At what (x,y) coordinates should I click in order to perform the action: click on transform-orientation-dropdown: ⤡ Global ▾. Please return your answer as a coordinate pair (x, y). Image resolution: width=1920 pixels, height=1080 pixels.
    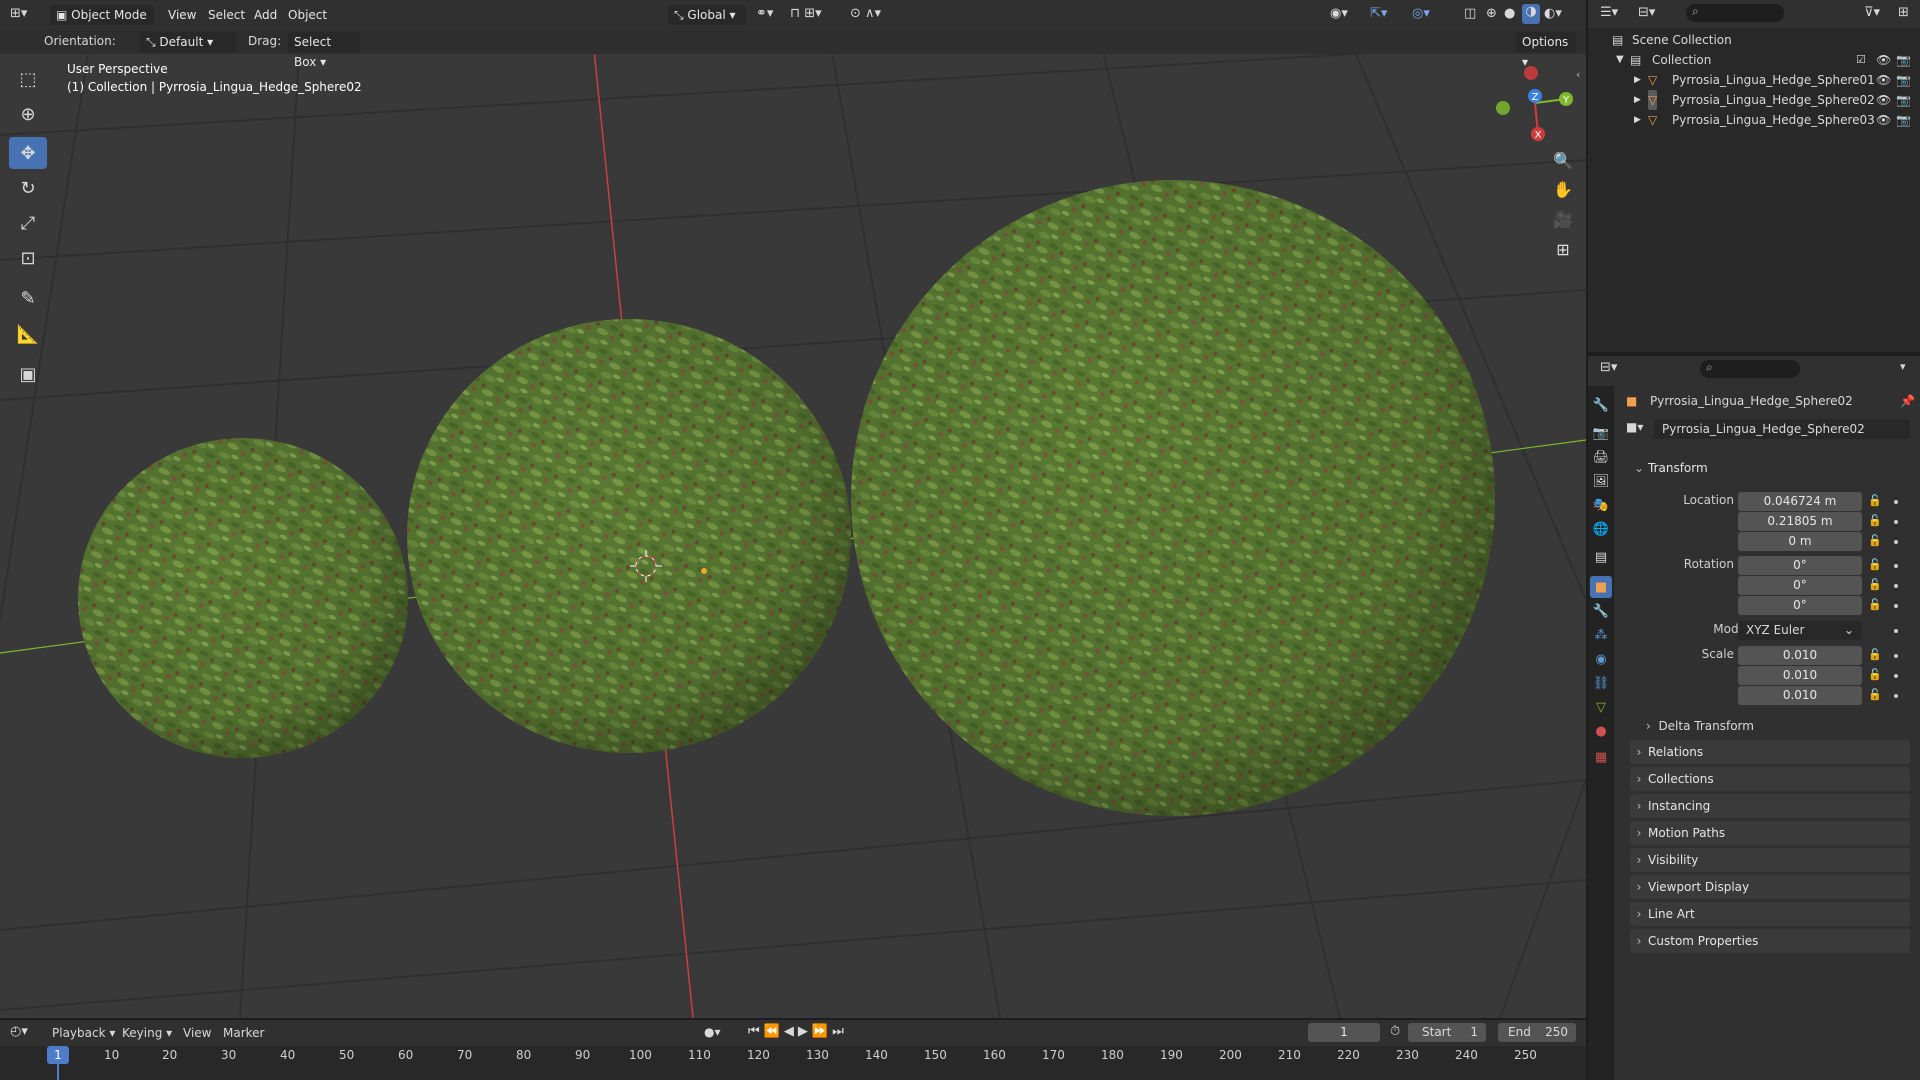
    Looking at the image, I should click on (707, 15).